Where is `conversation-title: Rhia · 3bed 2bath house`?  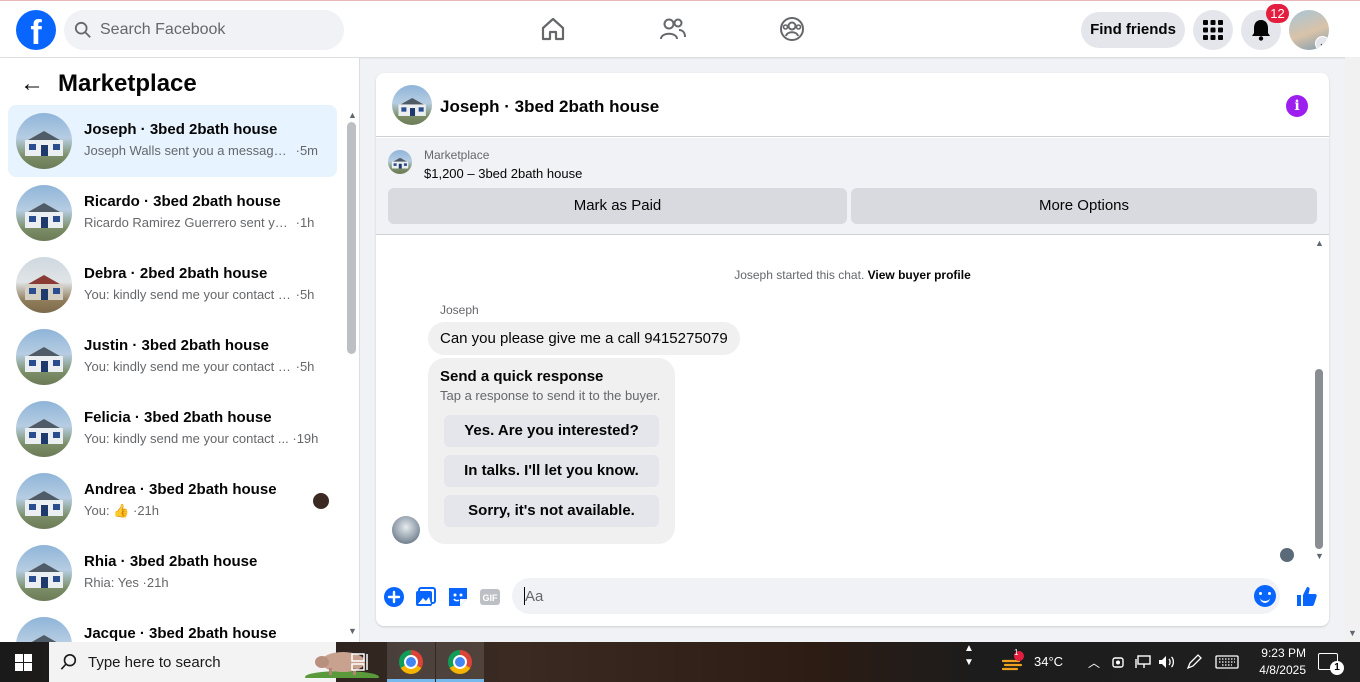
conversation-title: Rhia · 3bed 2bath house is located at coordinates (171, 561).